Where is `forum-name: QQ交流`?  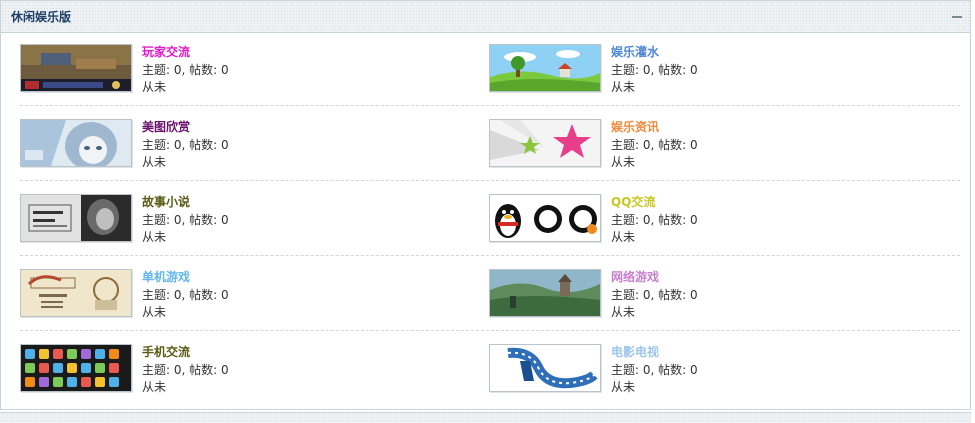 forum-name: QQ交流 is located at coordinates (633, 202).